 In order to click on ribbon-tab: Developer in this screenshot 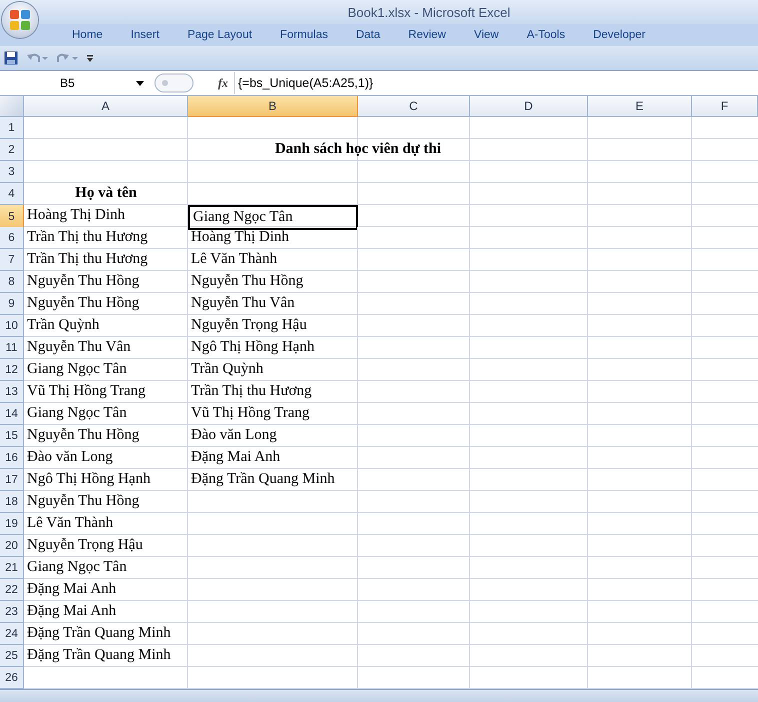, I will do `click(619, 35)`.